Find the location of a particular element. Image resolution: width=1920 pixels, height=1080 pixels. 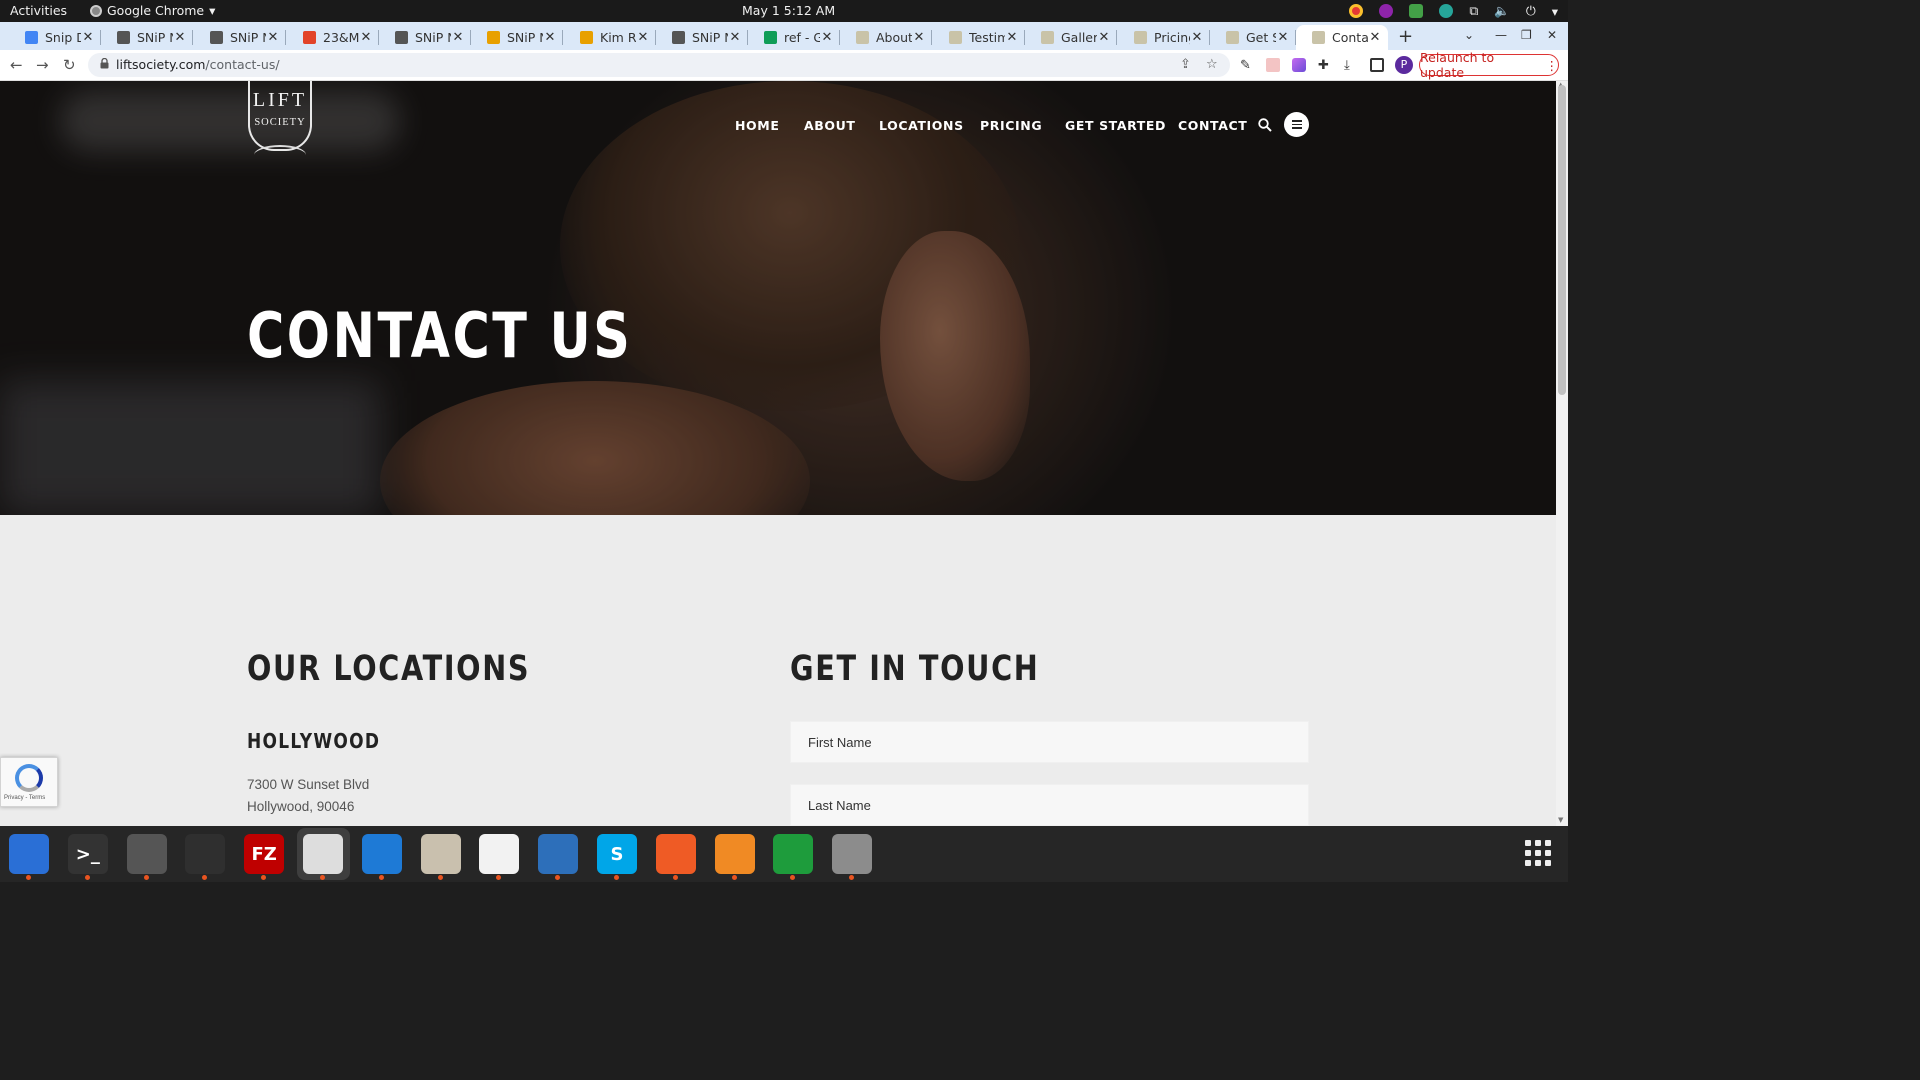

nav-contact: CONTACT is located at coordinates (1212, 125).